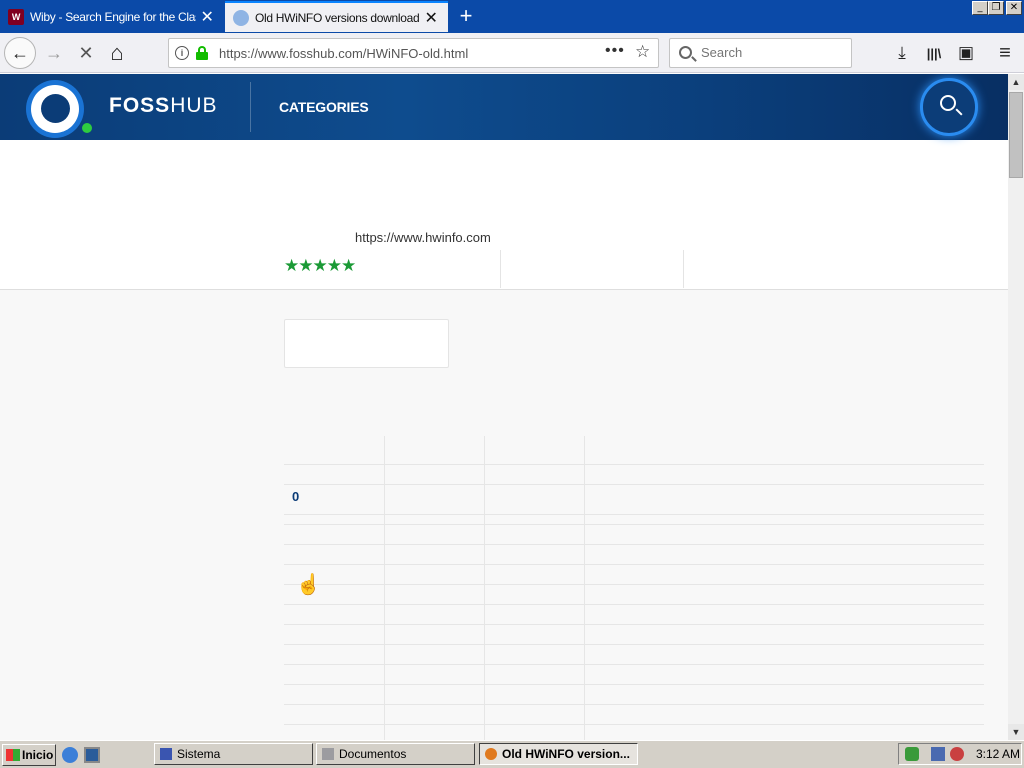  I want to click on search-input, so click(773, 52).